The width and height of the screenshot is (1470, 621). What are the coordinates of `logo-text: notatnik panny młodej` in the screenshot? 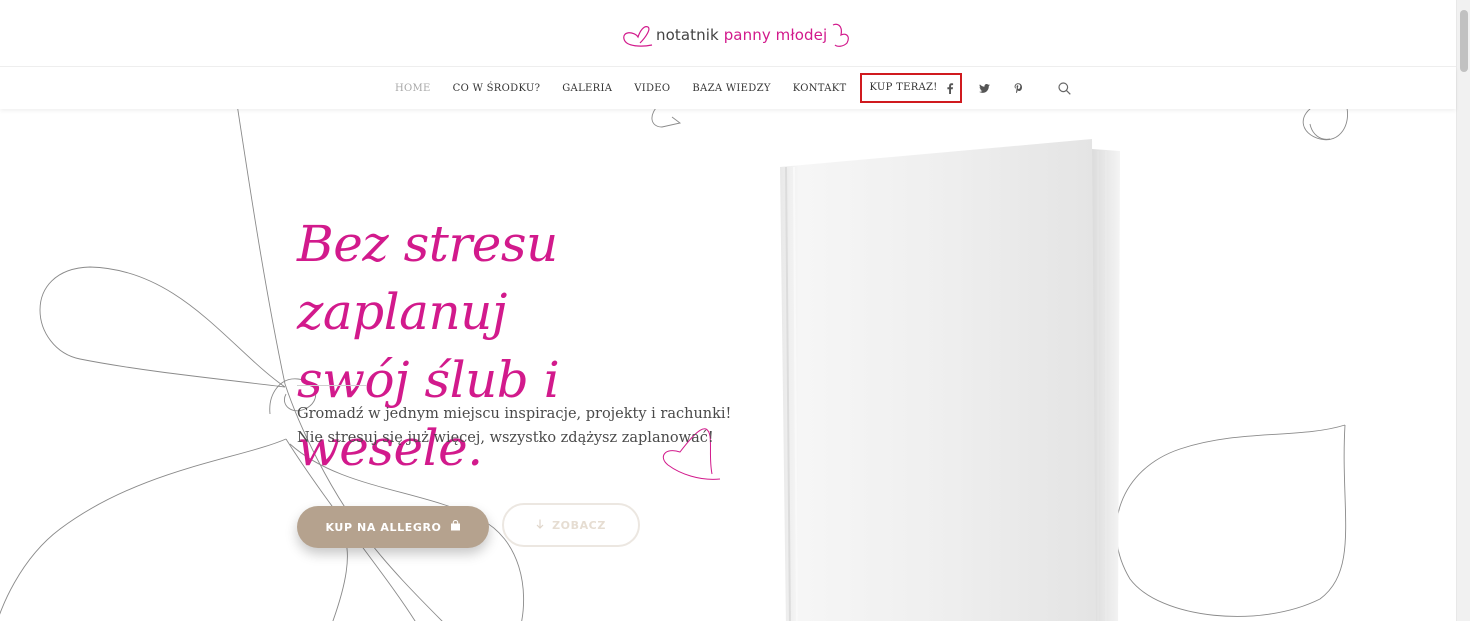 It's located at (741, 35).